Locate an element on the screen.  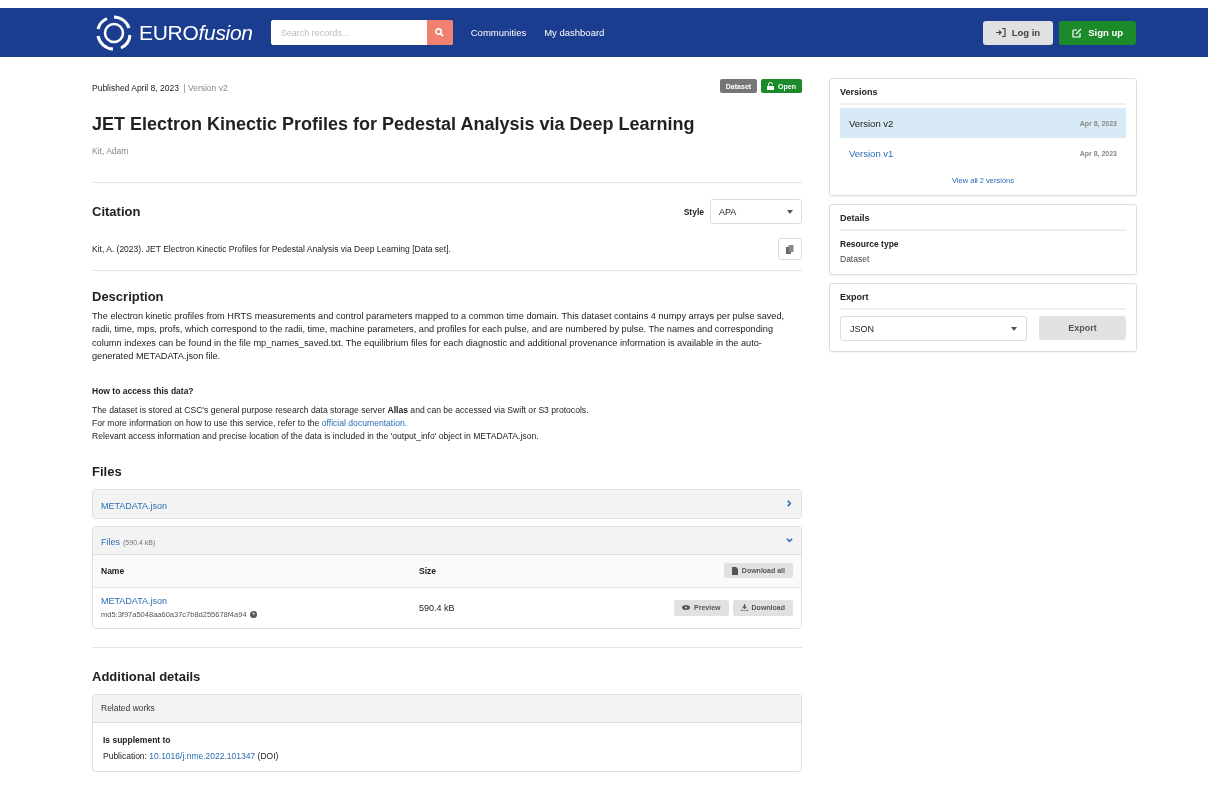
login-button: Log in is located at coordinates (1018, 32).